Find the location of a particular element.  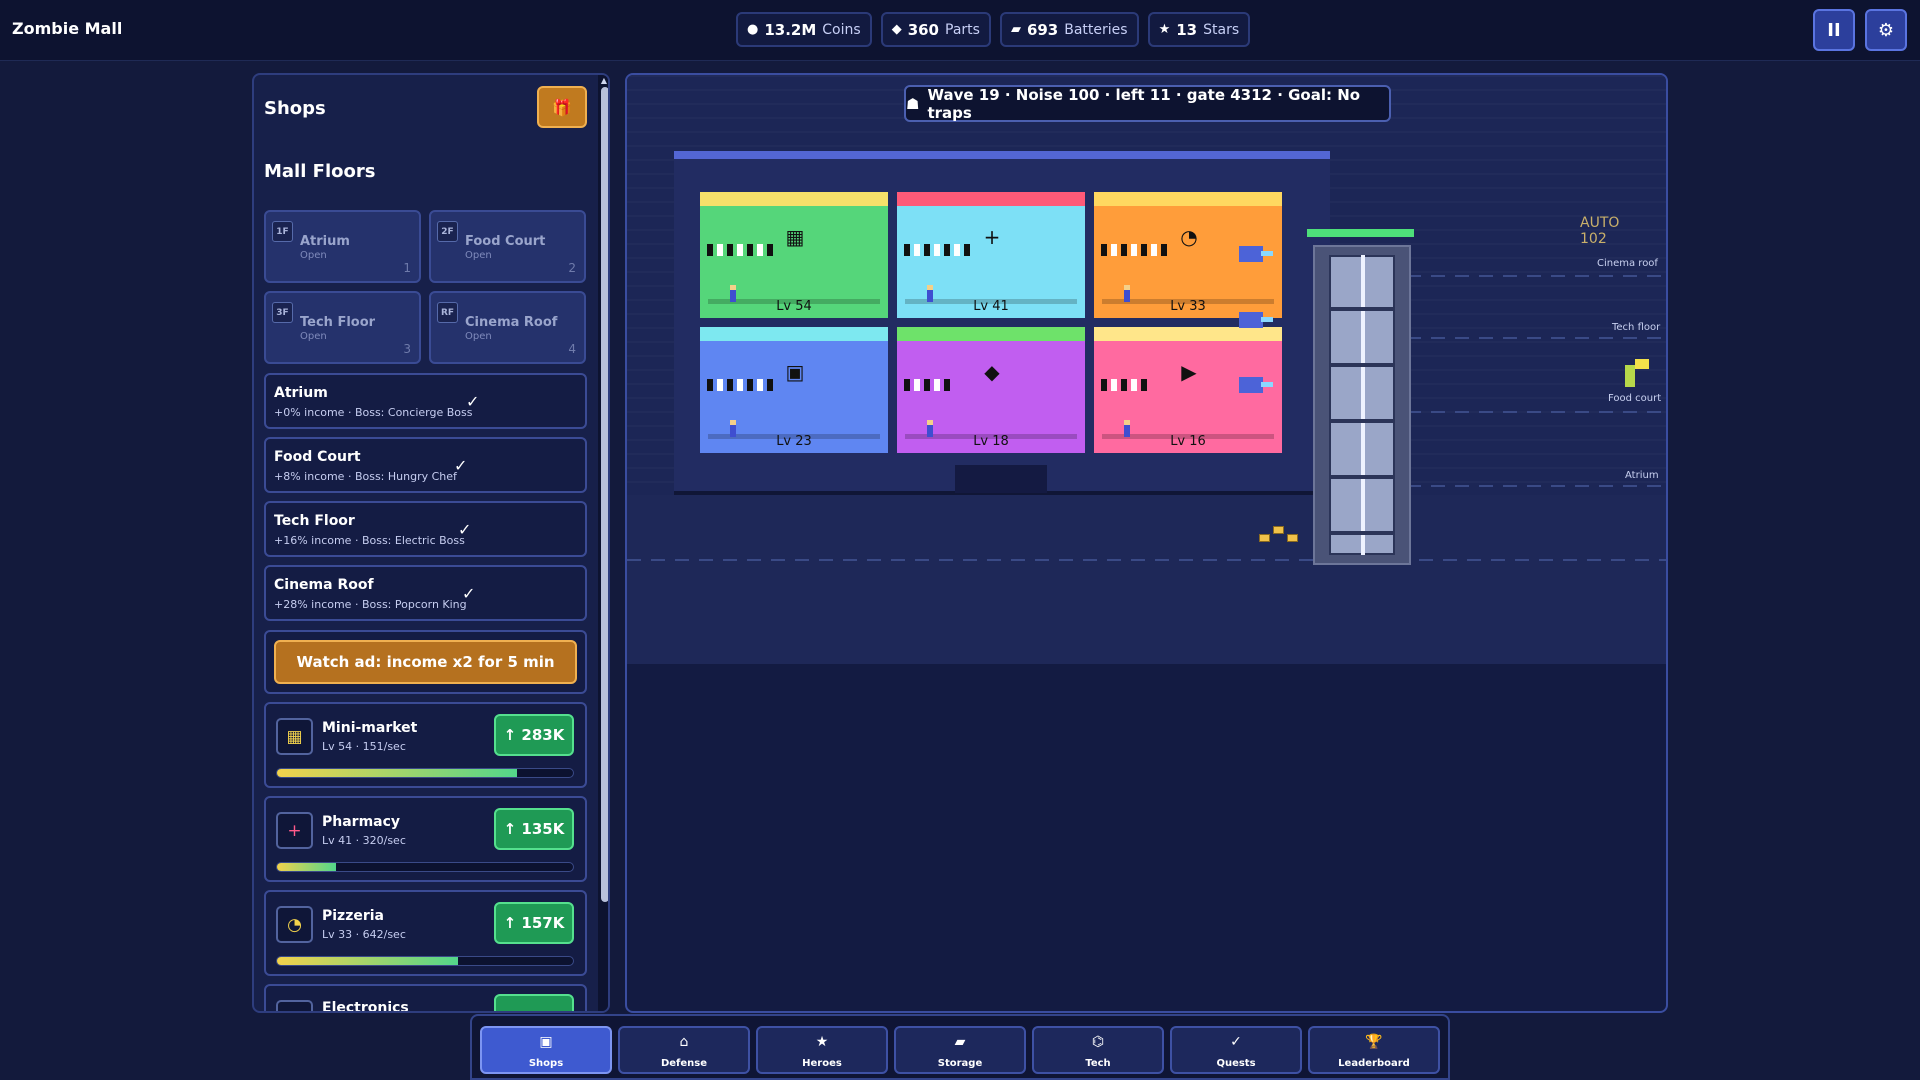

settings-button: ⚙ is located at coordinates (1886, 30).